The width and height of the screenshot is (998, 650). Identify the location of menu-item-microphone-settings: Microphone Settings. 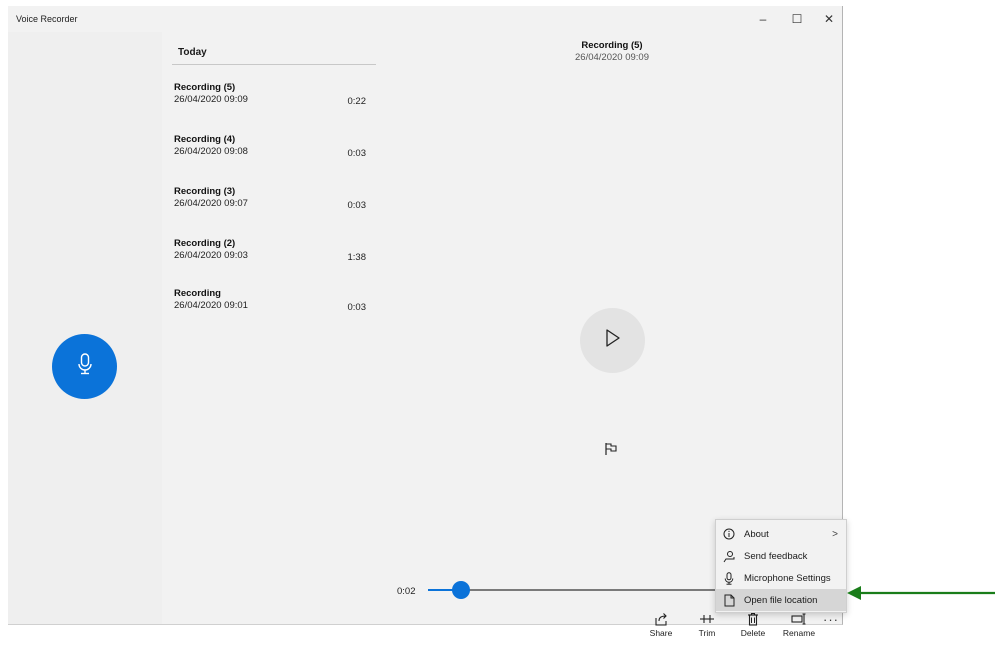
(781, 578).